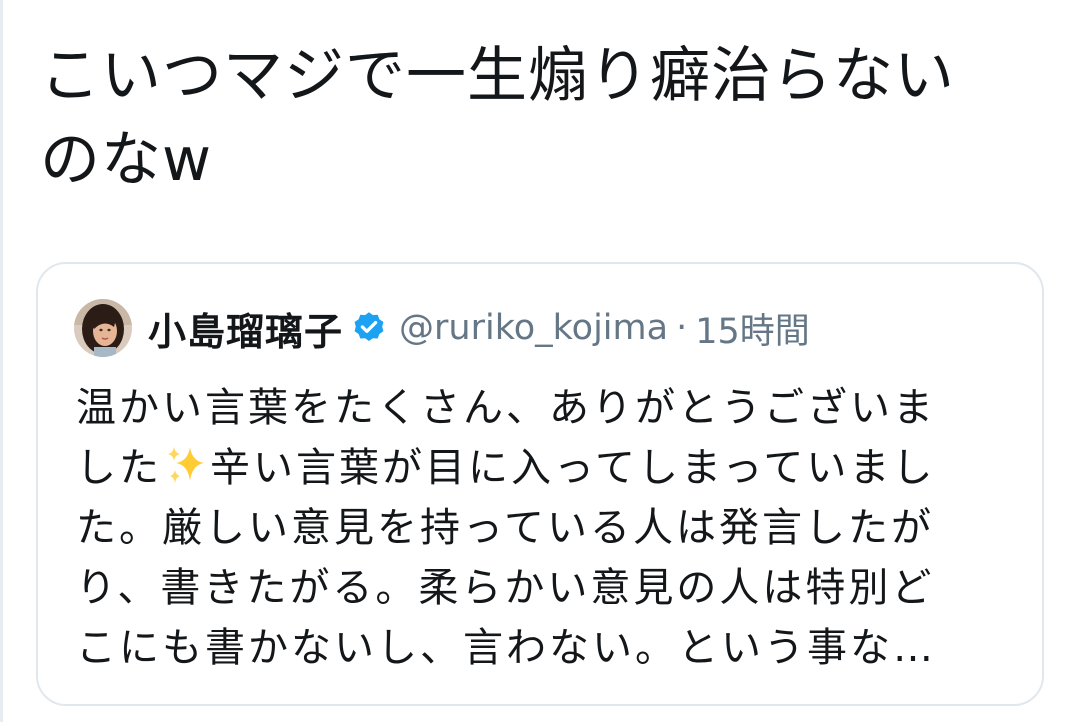 Image resolution: width=1080 pixels, height=722 pixels. Describe the element at coordinates (369, 327) in the screenshot. I see `verified-badge-icon` at that location.